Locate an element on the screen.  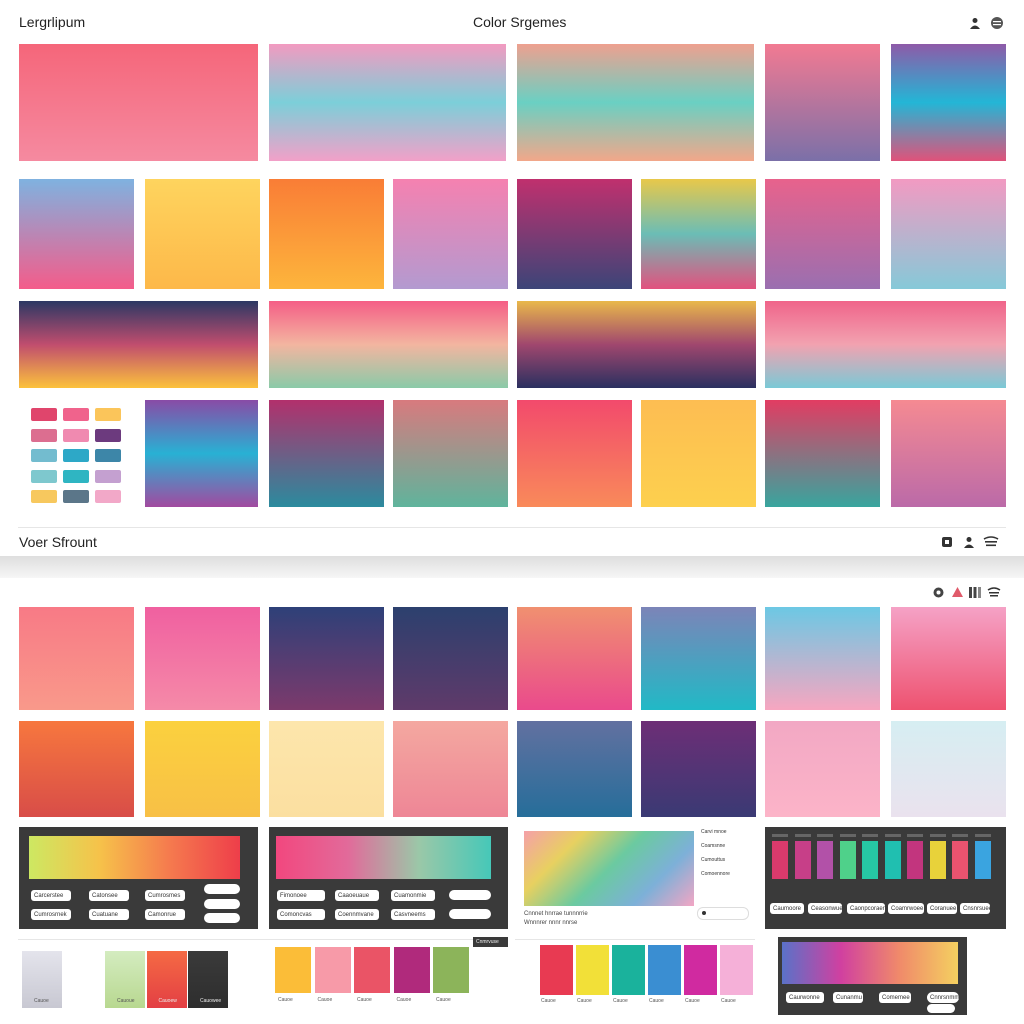
option-button: Casvneems is located at coordinates (413, 914).